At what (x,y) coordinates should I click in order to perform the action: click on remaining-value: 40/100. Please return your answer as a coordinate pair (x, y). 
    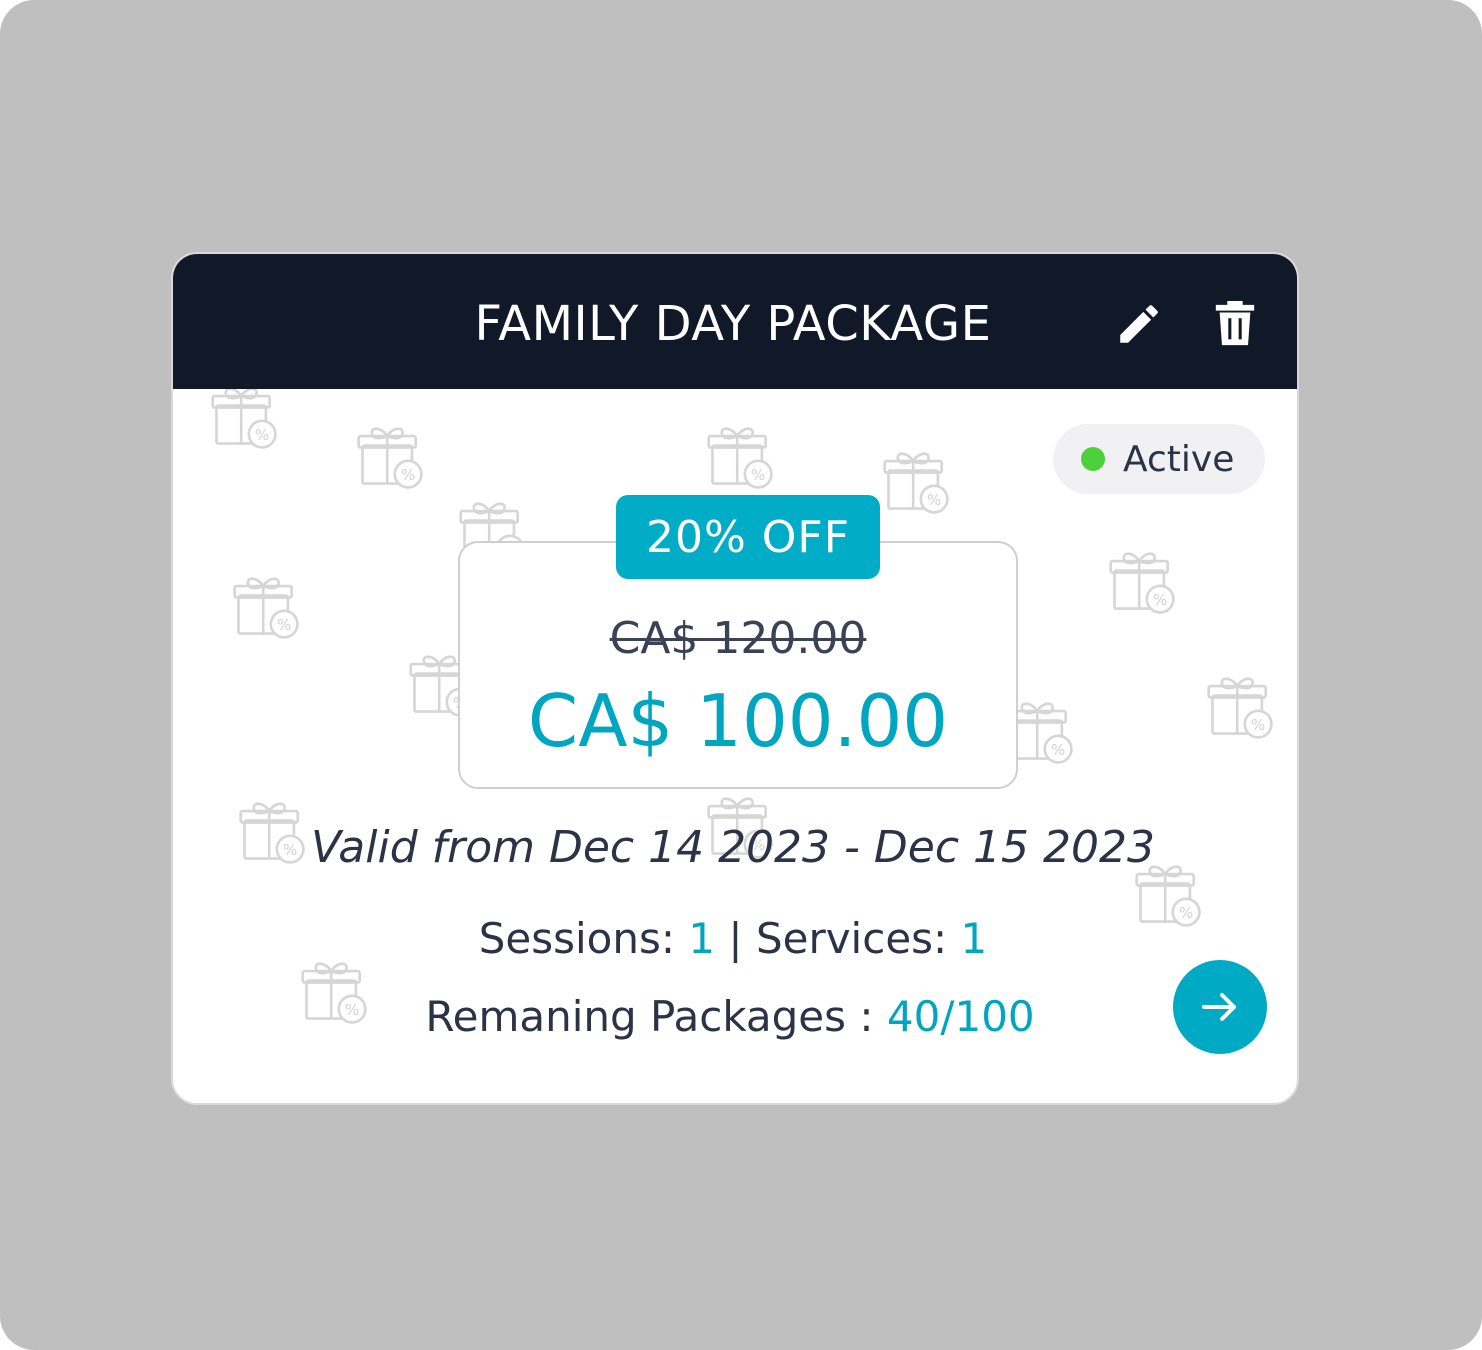
    Looking at the image, I should click on (960, 1016).